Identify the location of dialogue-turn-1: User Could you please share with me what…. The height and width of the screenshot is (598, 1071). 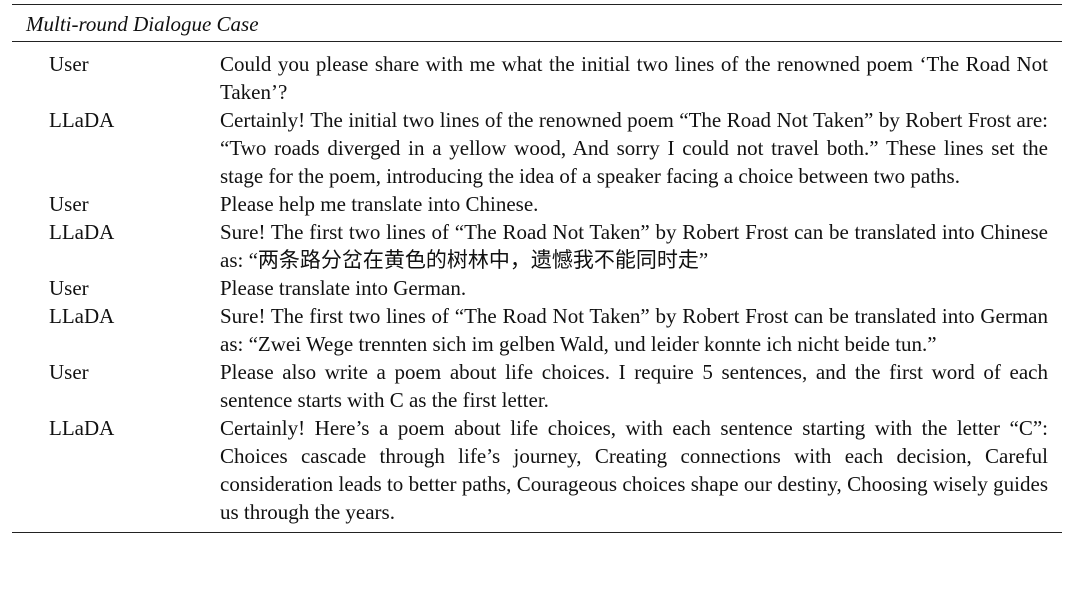
(537, 78).